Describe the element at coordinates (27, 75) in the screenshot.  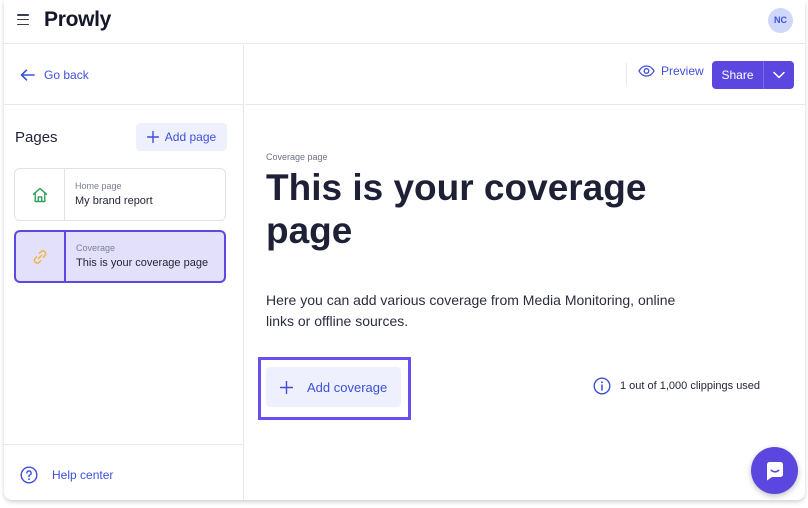
I see `arrow-left-icon` at that location.